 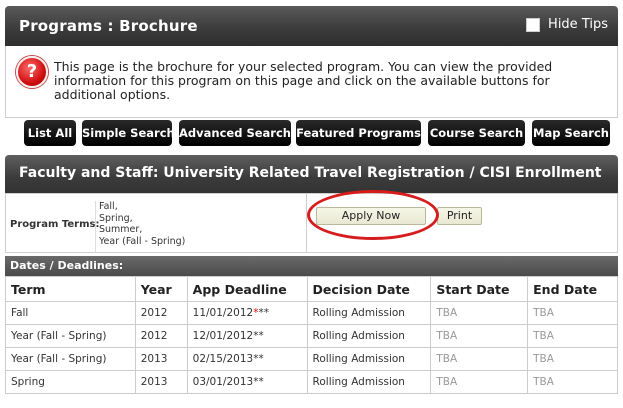 What do you see at coordinates (247, 382) in the screenshot?
I see `deadline-cell: 03/01/2013**` at bounding box center [247, 382].